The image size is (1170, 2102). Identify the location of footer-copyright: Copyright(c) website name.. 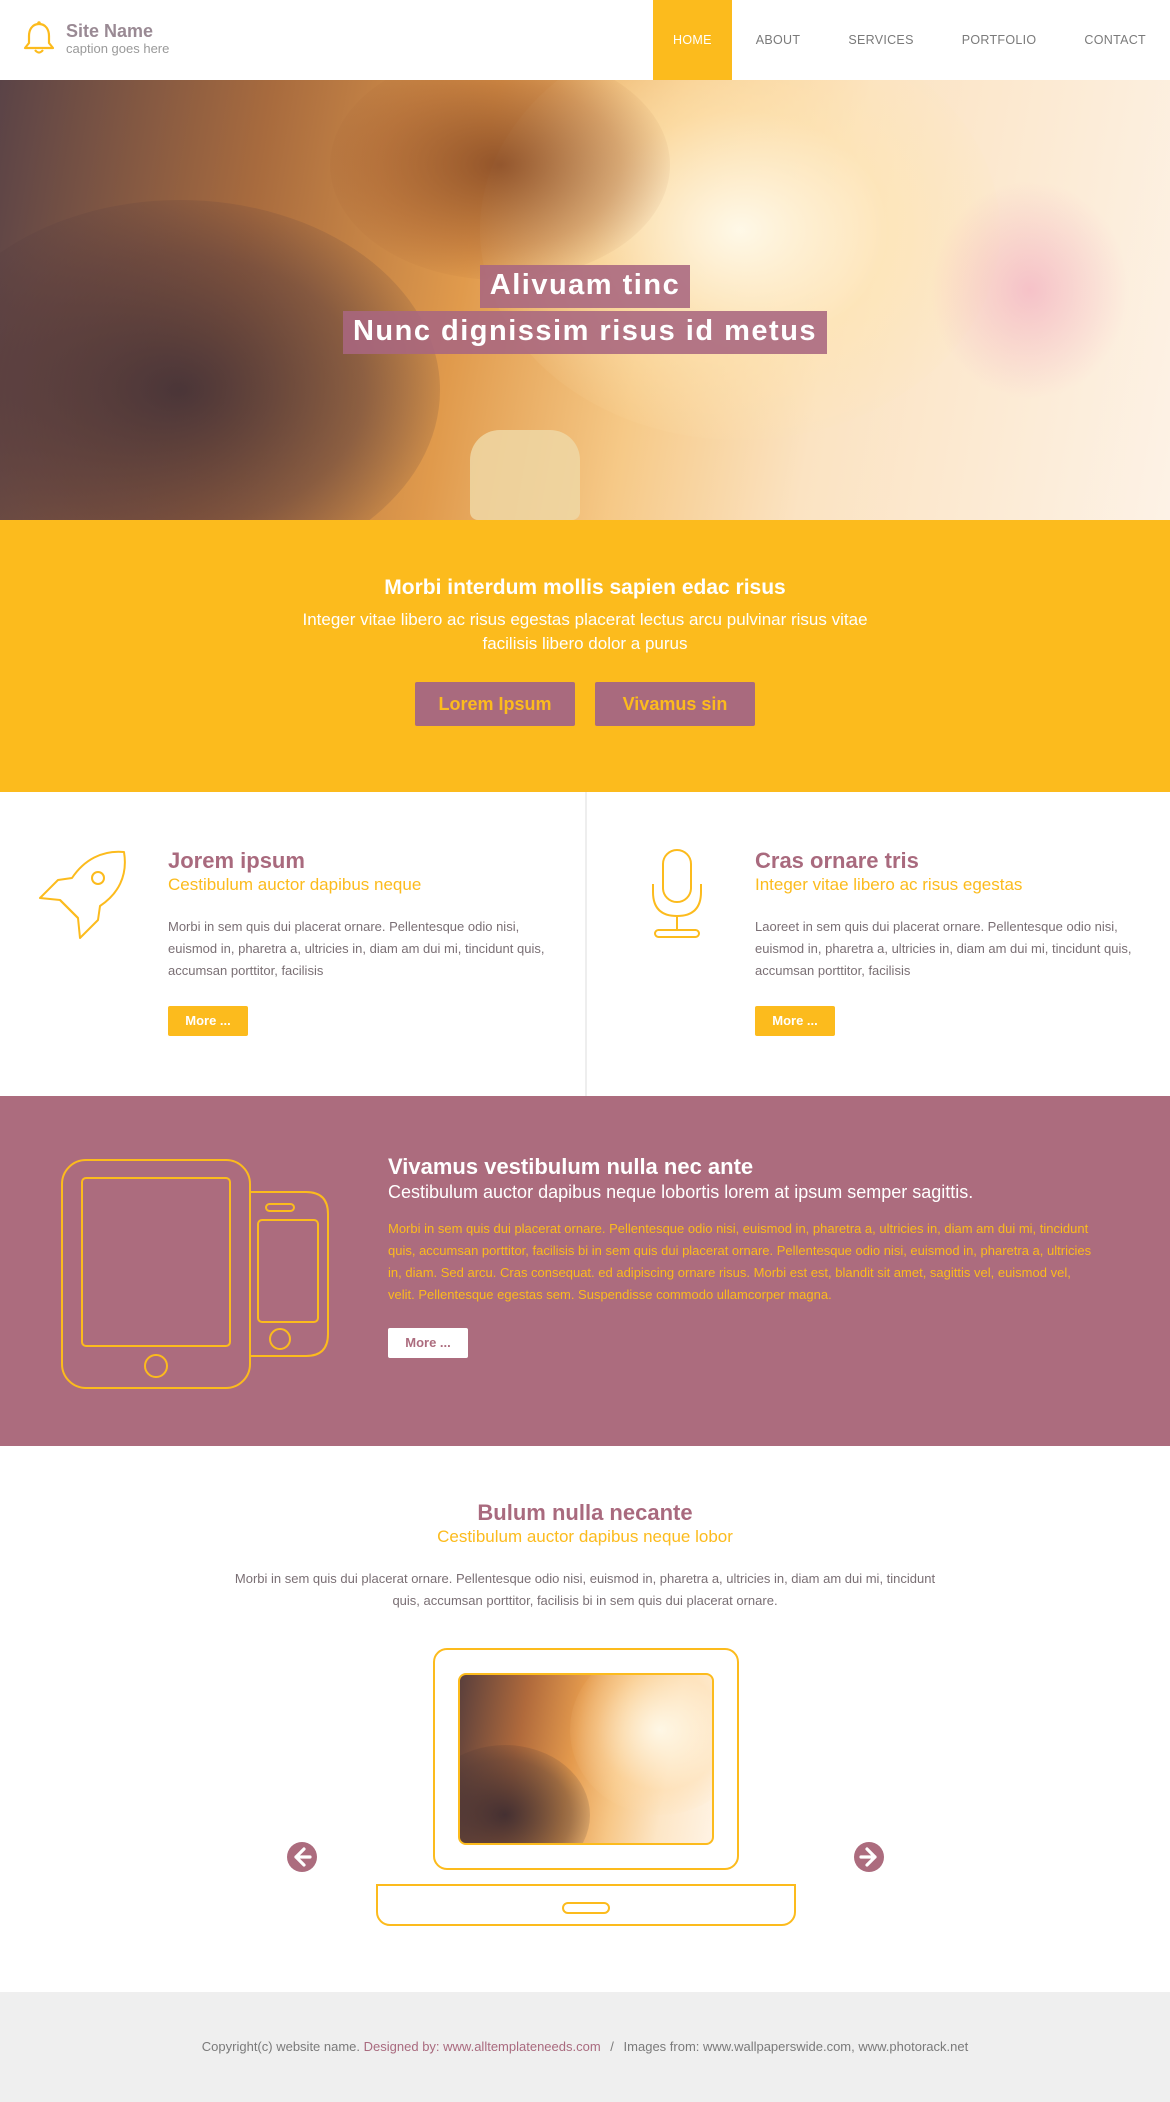
(281, 2046).